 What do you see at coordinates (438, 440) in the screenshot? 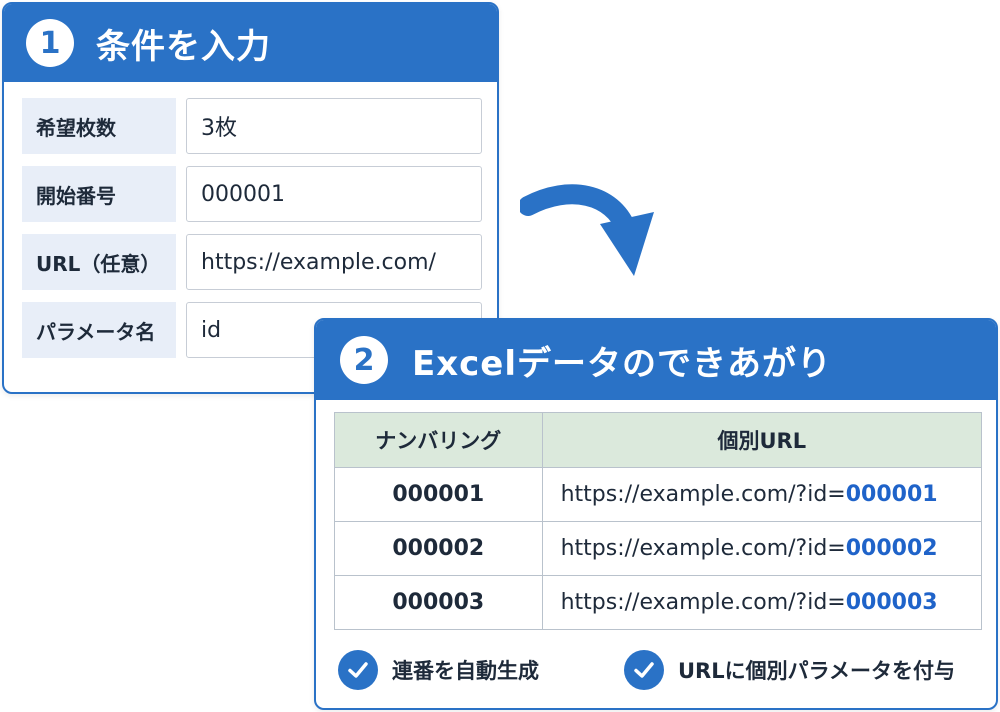
I see `column-header-numbering: ナンバリング` at bounding box center [438, 440].